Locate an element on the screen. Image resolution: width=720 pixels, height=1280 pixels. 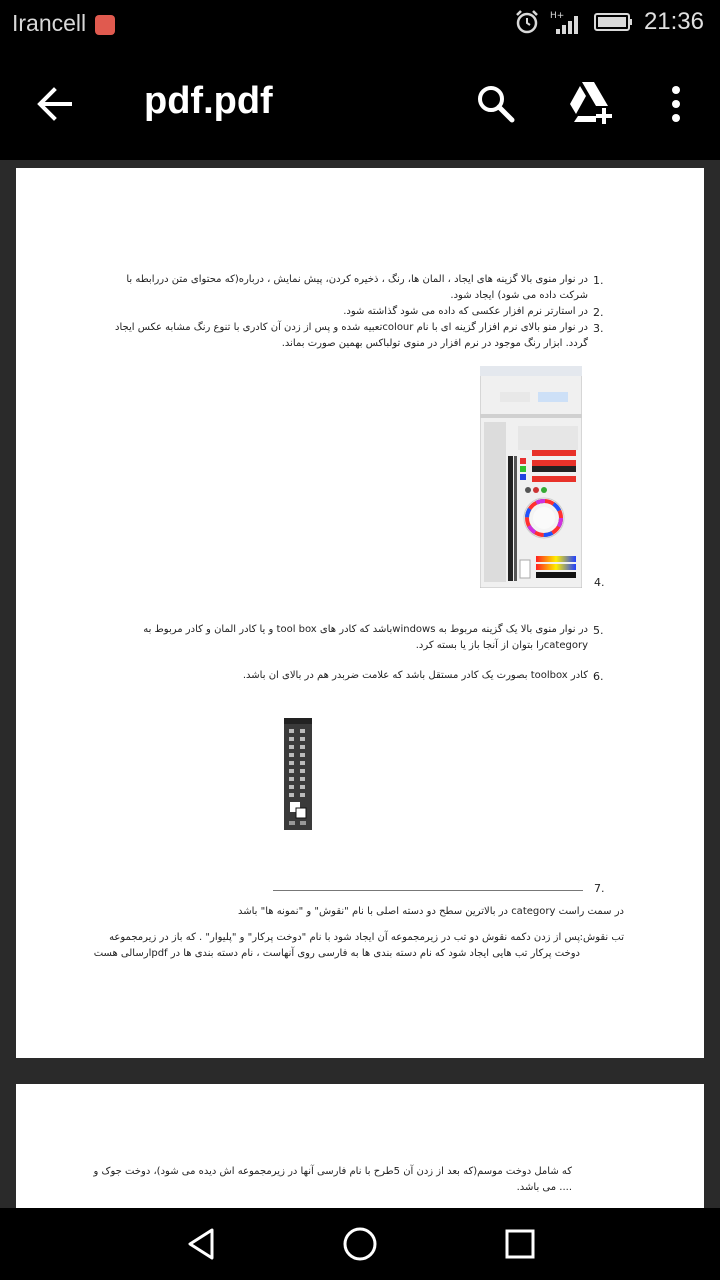
text-line: .... می باشد. is located at coordinates (544, 1187).